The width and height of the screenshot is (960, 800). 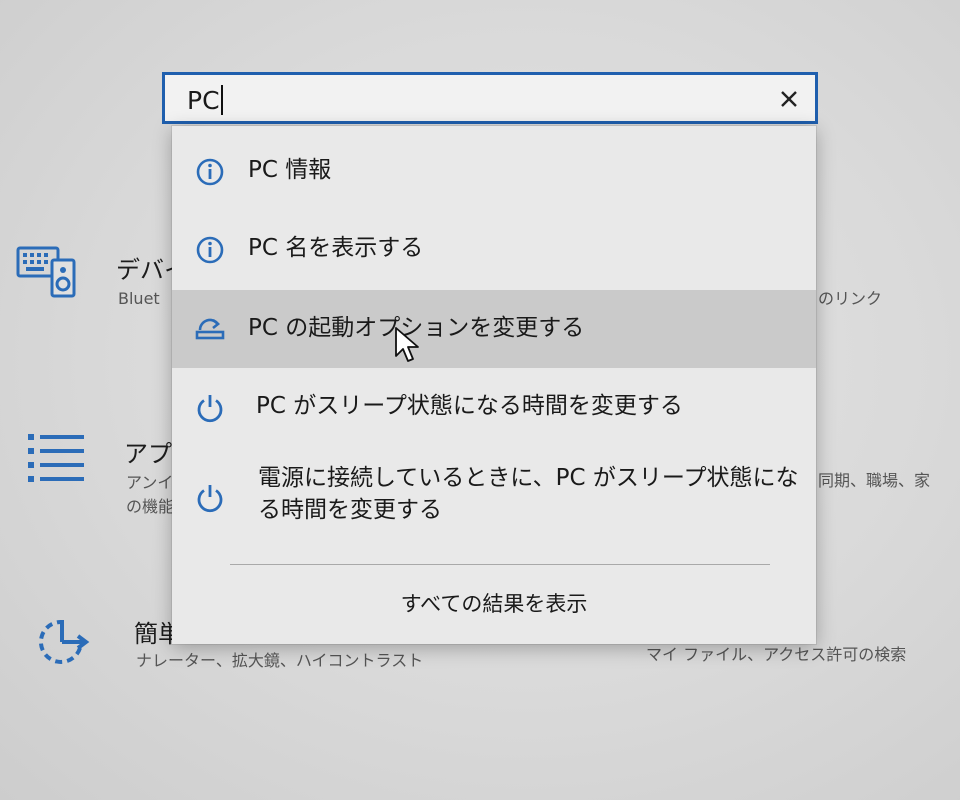 What do you see at coordinates (500, 564) in the screenshot?
I see `dropdown-divider` at bounding box center [500, 564].